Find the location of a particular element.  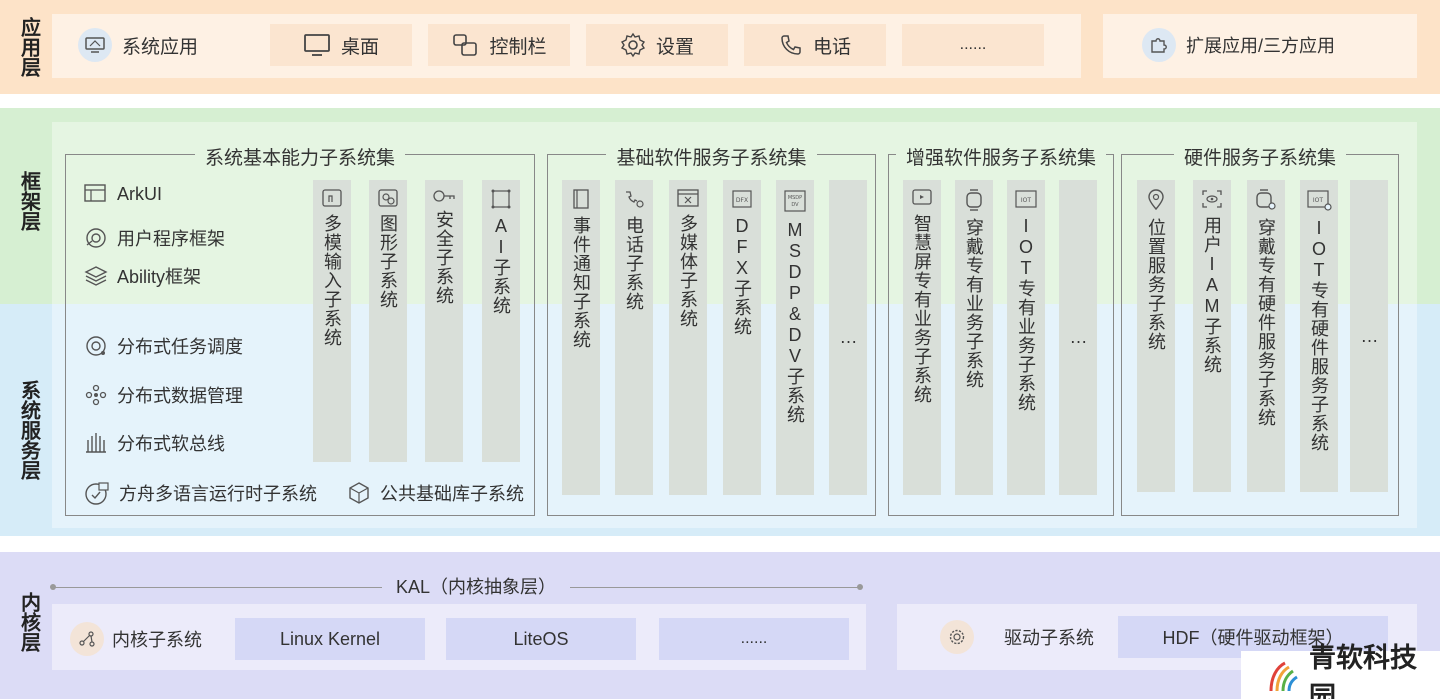

app-layer-label: 应用层 is located at coordinates (28, 47).